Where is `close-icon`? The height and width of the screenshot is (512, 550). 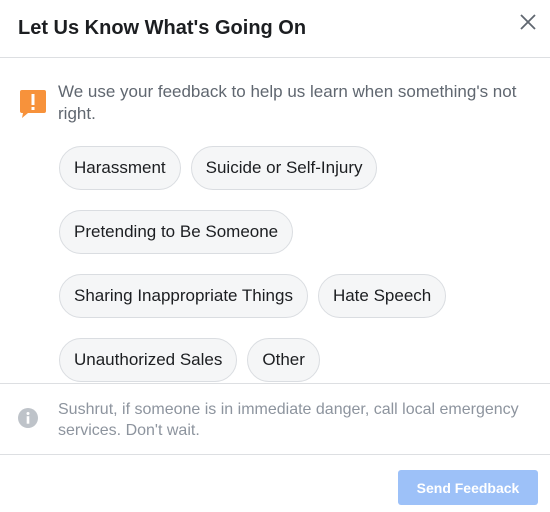
close-icon is located at coordinates (528, 22).